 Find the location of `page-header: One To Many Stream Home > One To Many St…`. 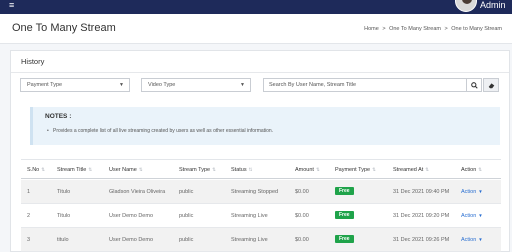

page-header: One To Many Stream Home > One To Many St… is located at coordinates (256, 29).